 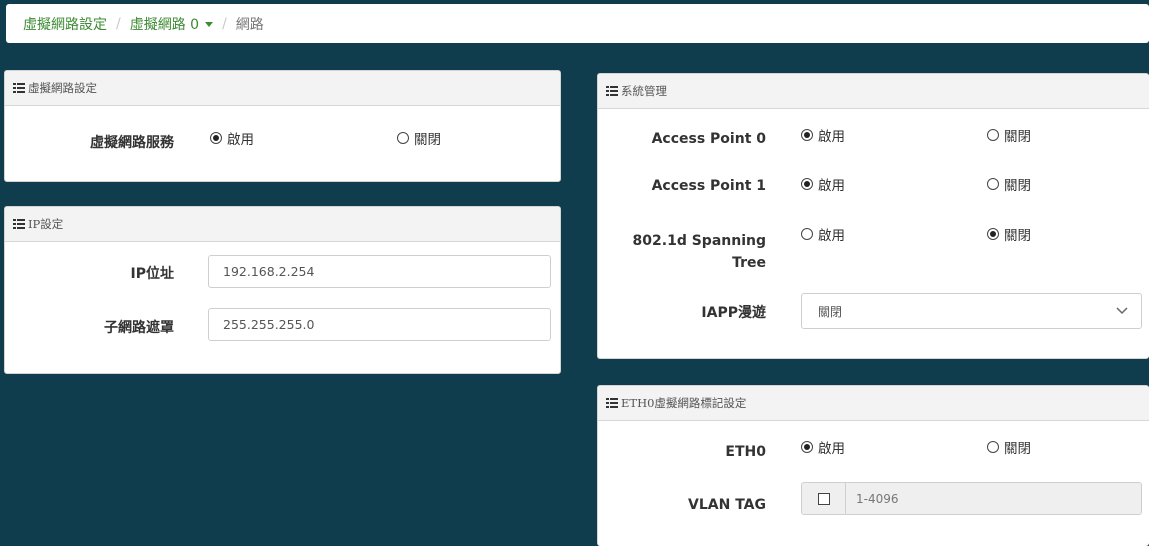 What do you see at coordinates (139, 328) in the screenshot?
I see `subnet-mask-label: 子網路遮罩` at bounding box center [139, 328].